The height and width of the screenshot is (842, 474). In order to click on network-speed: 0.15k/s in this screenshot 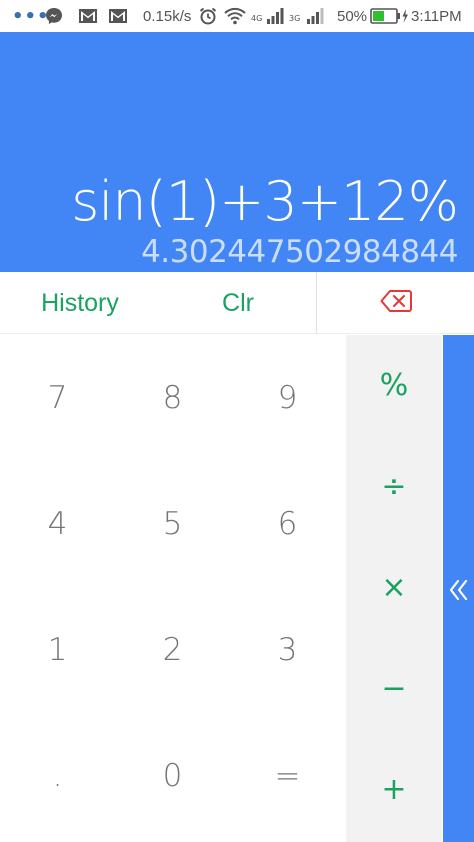, I will do `click(167, 16)`.